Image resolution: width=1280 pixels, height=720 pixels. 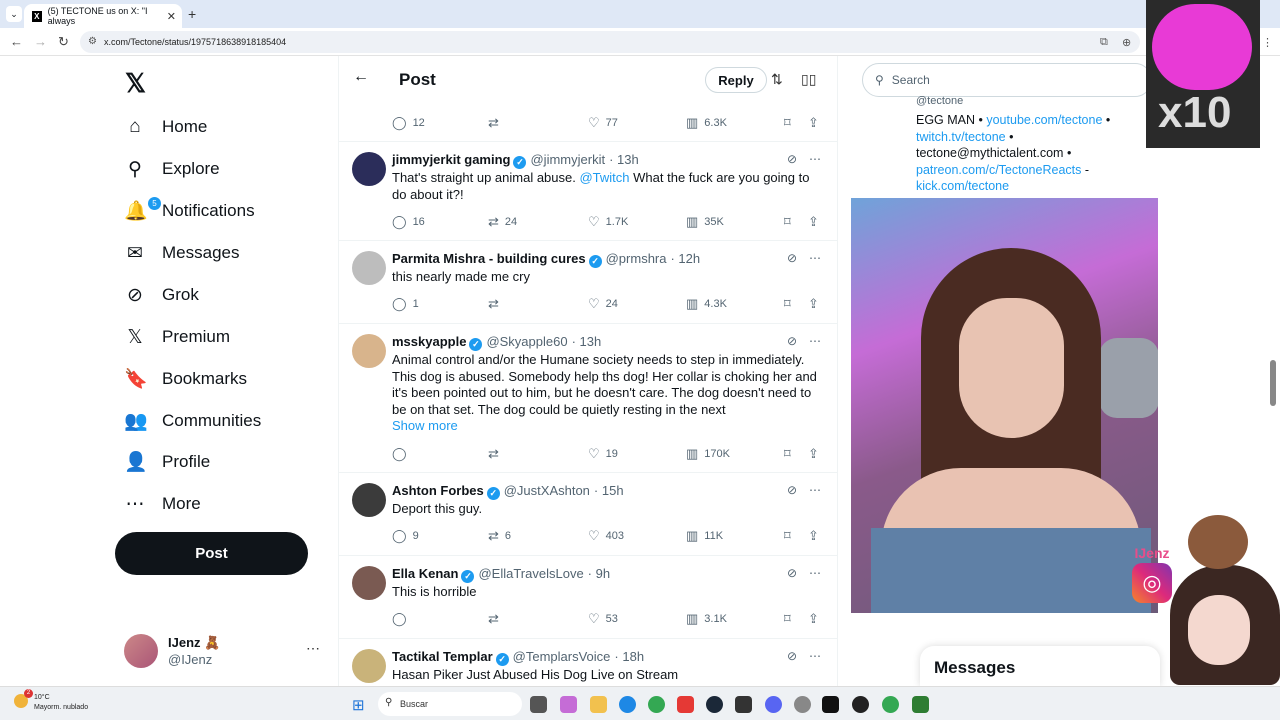 I want to click on display-name: Tactikal Templar, so click(x=442, y=656).